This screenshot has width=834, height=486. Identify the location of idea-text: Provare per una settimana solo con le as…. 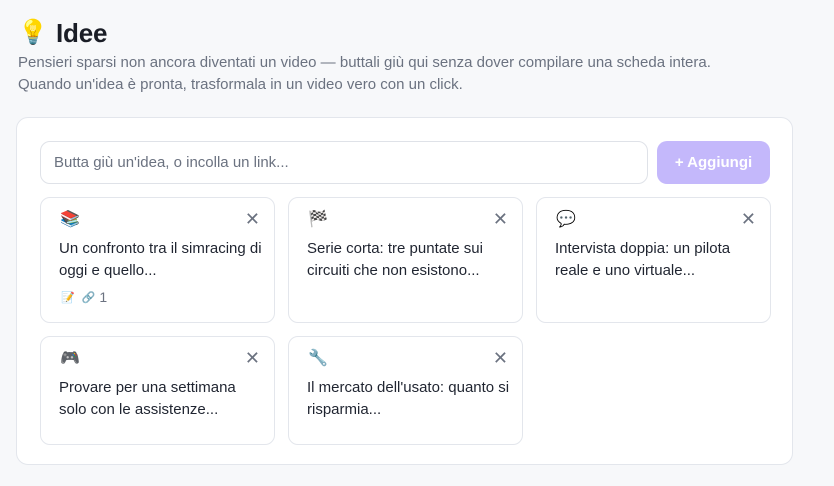
(147, 398).